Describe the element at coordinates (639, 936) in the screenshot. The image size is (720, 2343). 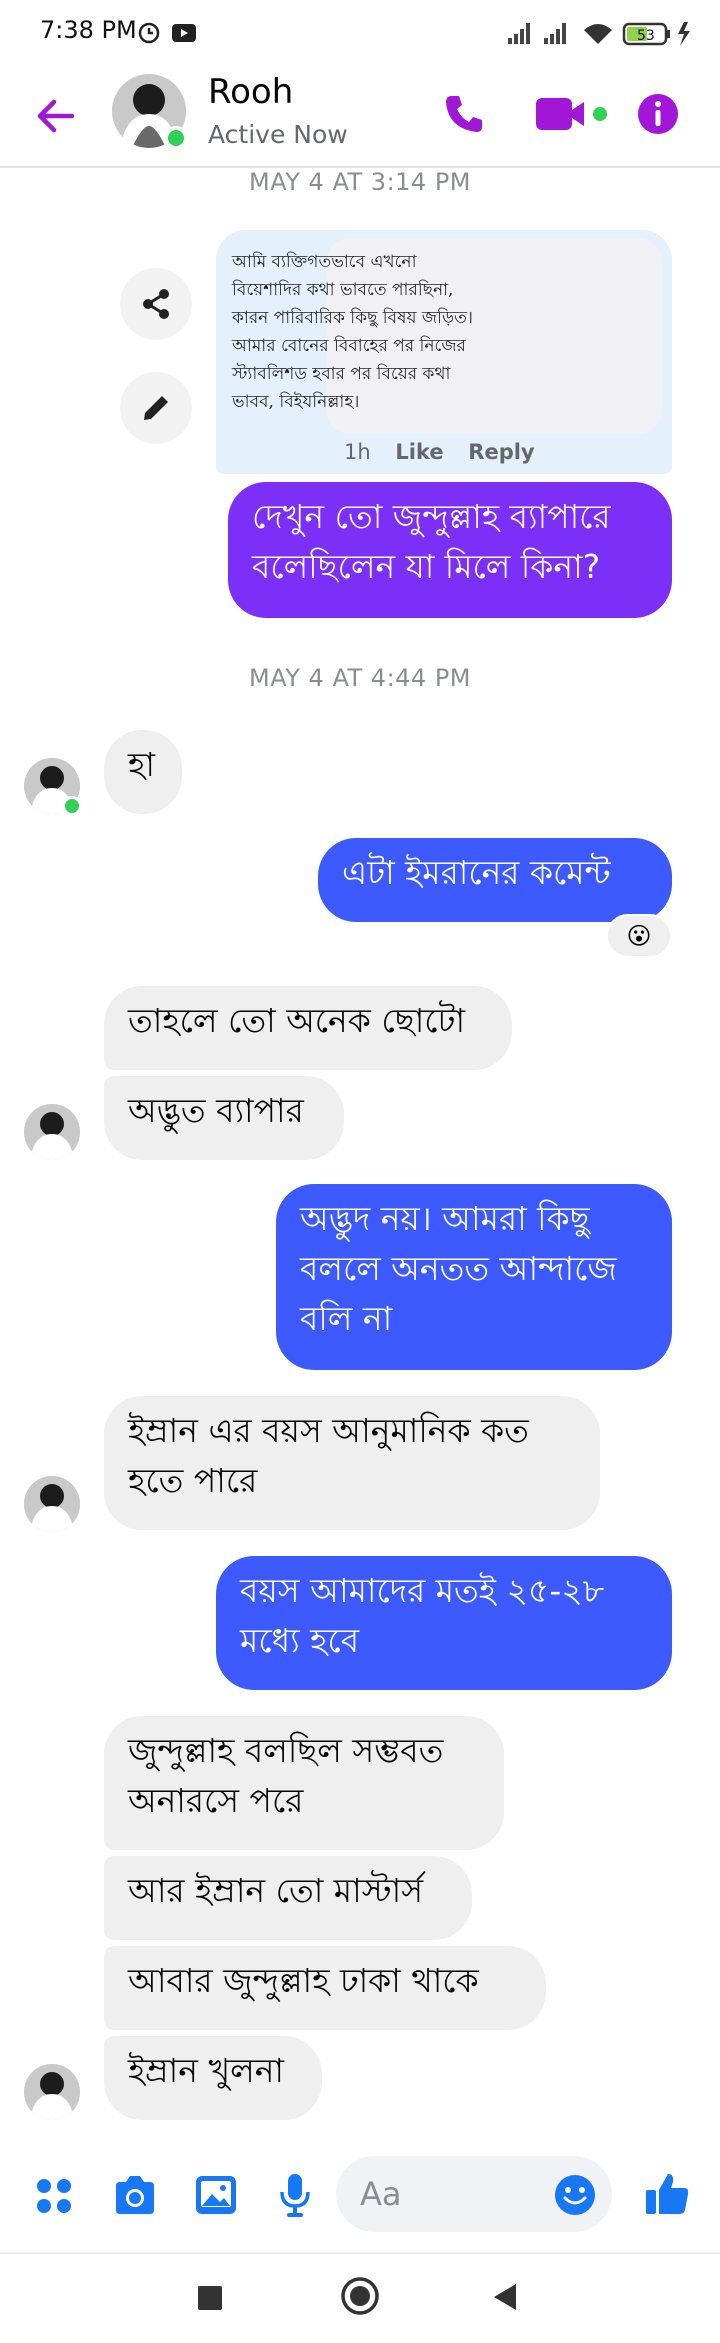
I see `reaction-badge: 😮` at that location.